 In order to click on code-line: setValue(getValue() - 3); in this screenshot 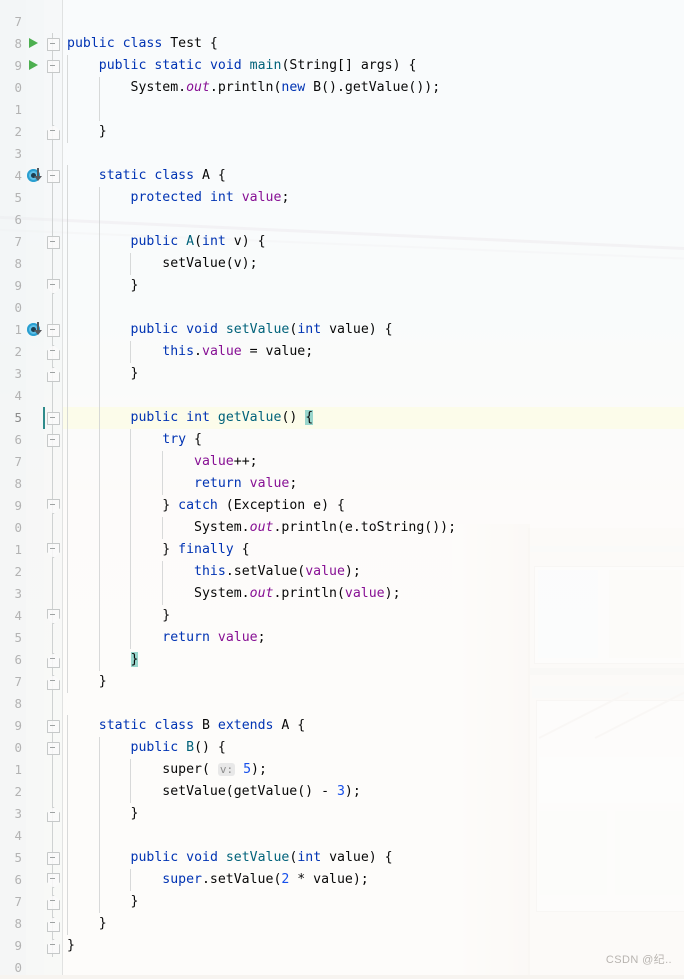, I will do `click(373, 792)`.